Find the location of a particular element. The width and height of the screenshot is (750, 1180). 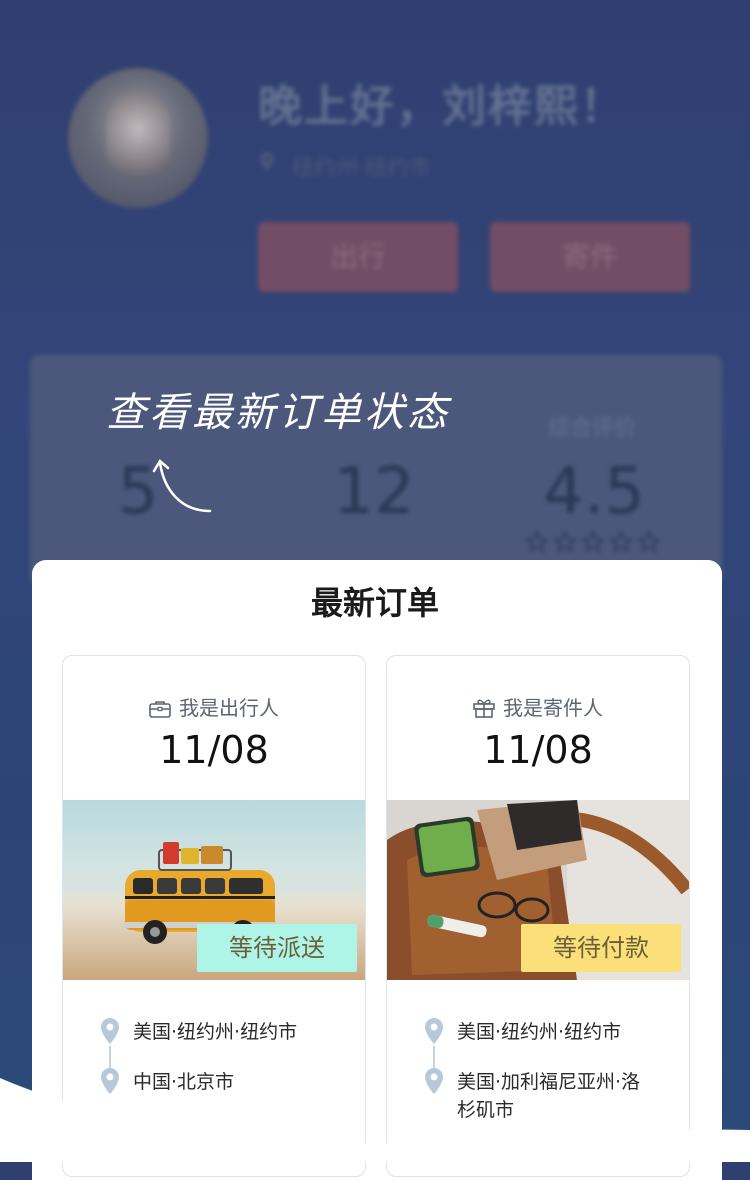

latest-orders-title: 最新订单 is located at coordinates (374, 603).